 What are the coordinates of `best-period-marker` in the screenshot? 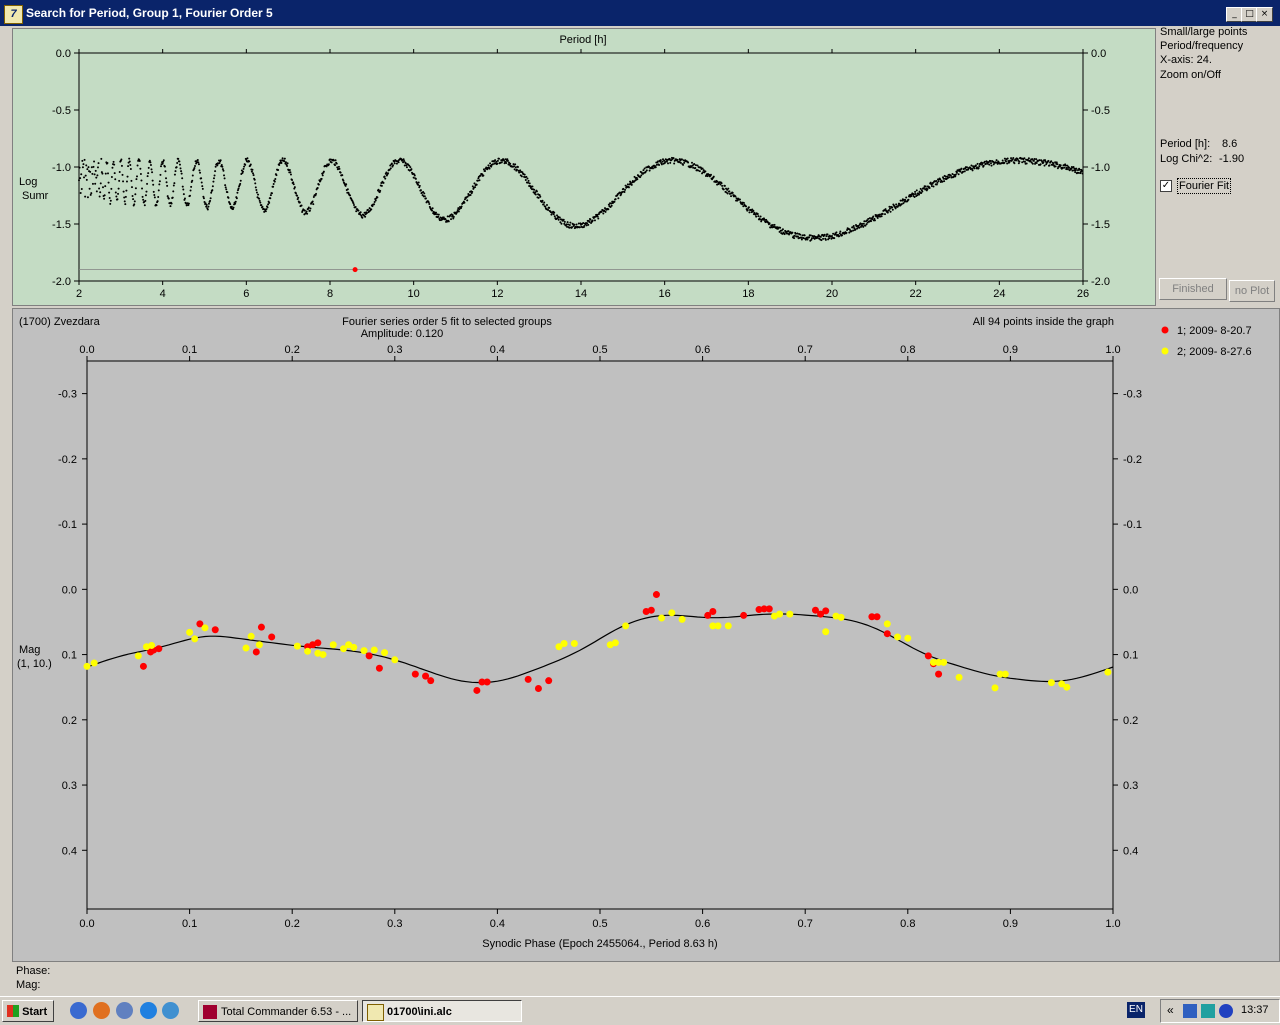 It's located at (355, 270).